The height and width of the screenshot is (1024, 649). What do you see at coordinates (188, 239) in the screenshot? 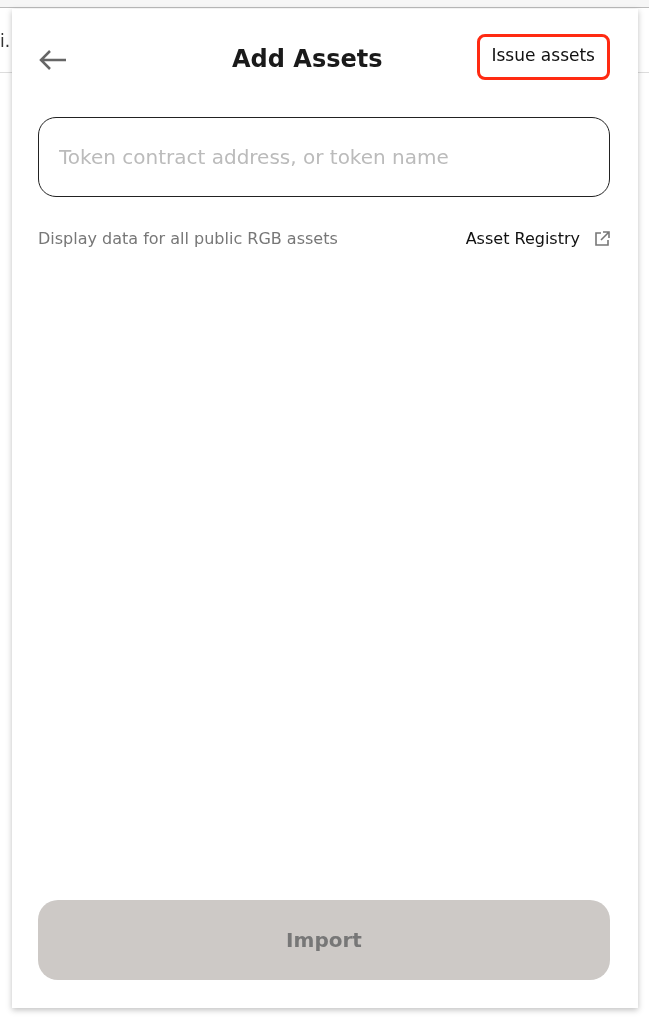
I see `info-text: Display data for all public RGB assets` at bounding box center [188, 239].